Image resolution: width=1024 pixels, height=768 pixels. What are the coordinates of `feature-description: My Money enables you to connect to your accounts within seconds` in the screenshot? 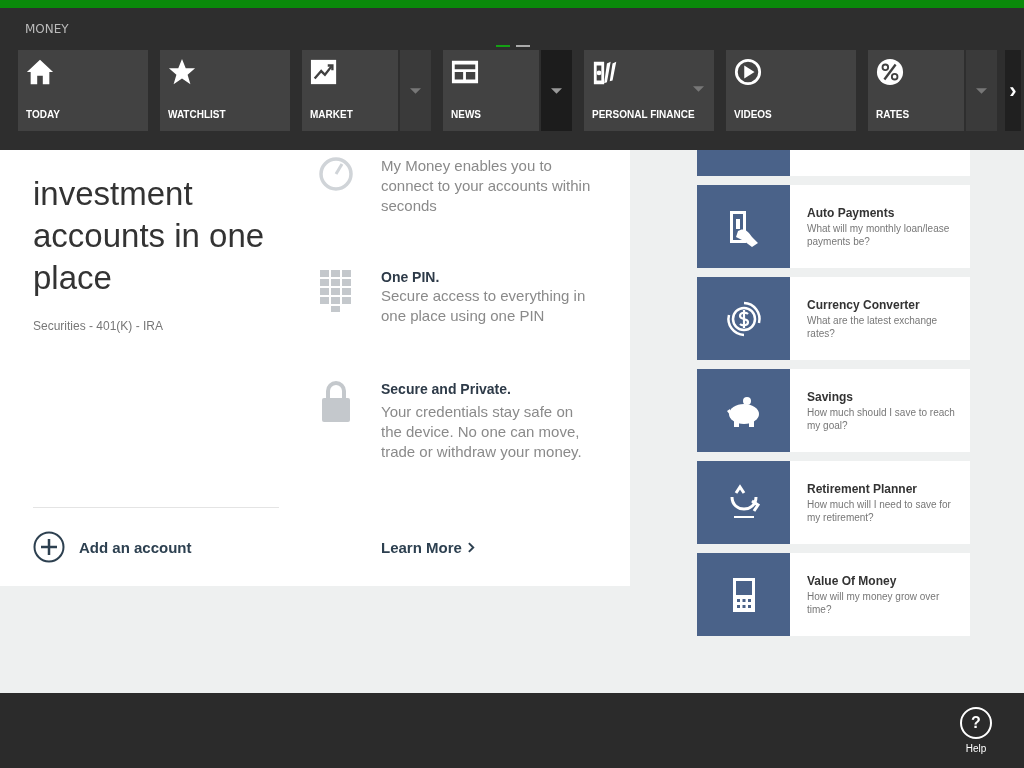 It's located at (486, 186).